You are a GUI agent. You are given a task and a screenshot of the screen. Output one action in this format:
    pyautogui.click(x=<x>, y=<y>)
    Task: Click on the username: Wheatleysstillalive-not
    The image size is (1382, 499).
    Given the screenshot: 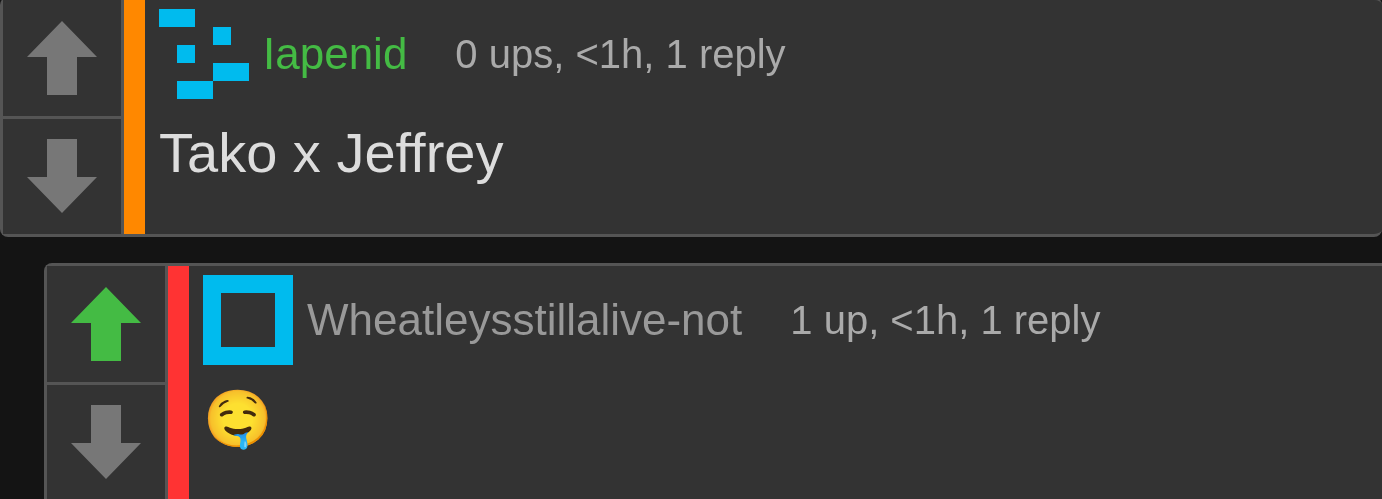 What is the action you would take?
    pyautogui.click(x=525, y=320)
    